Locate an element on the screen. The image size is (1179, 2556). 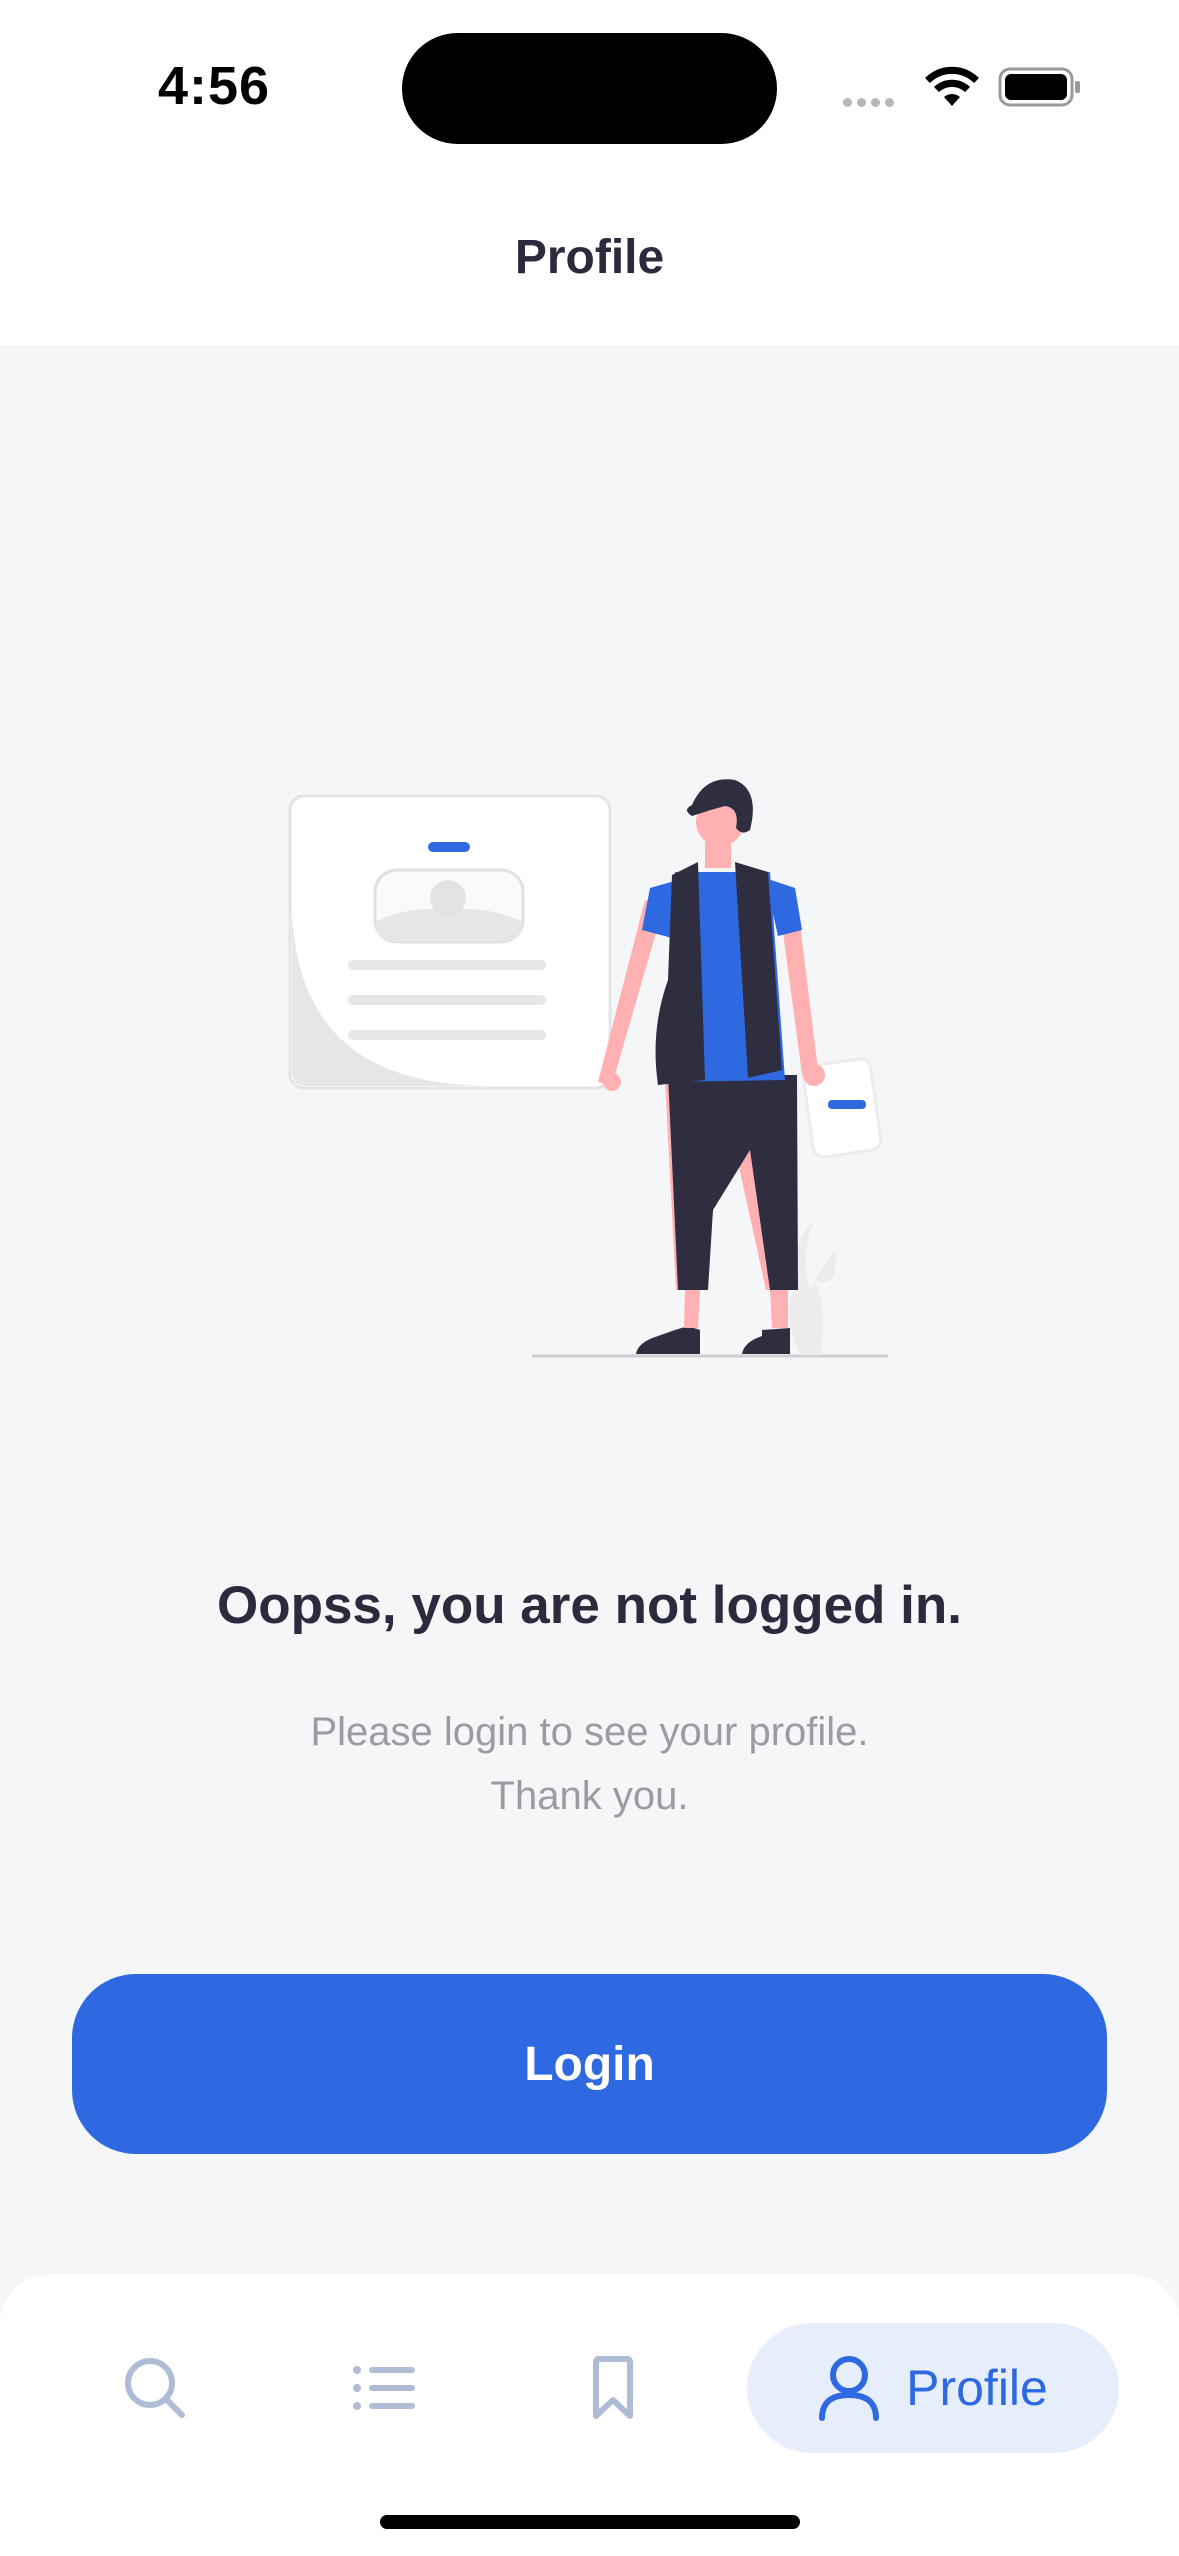
login-button: Login is located at coordinates (589, 2064).